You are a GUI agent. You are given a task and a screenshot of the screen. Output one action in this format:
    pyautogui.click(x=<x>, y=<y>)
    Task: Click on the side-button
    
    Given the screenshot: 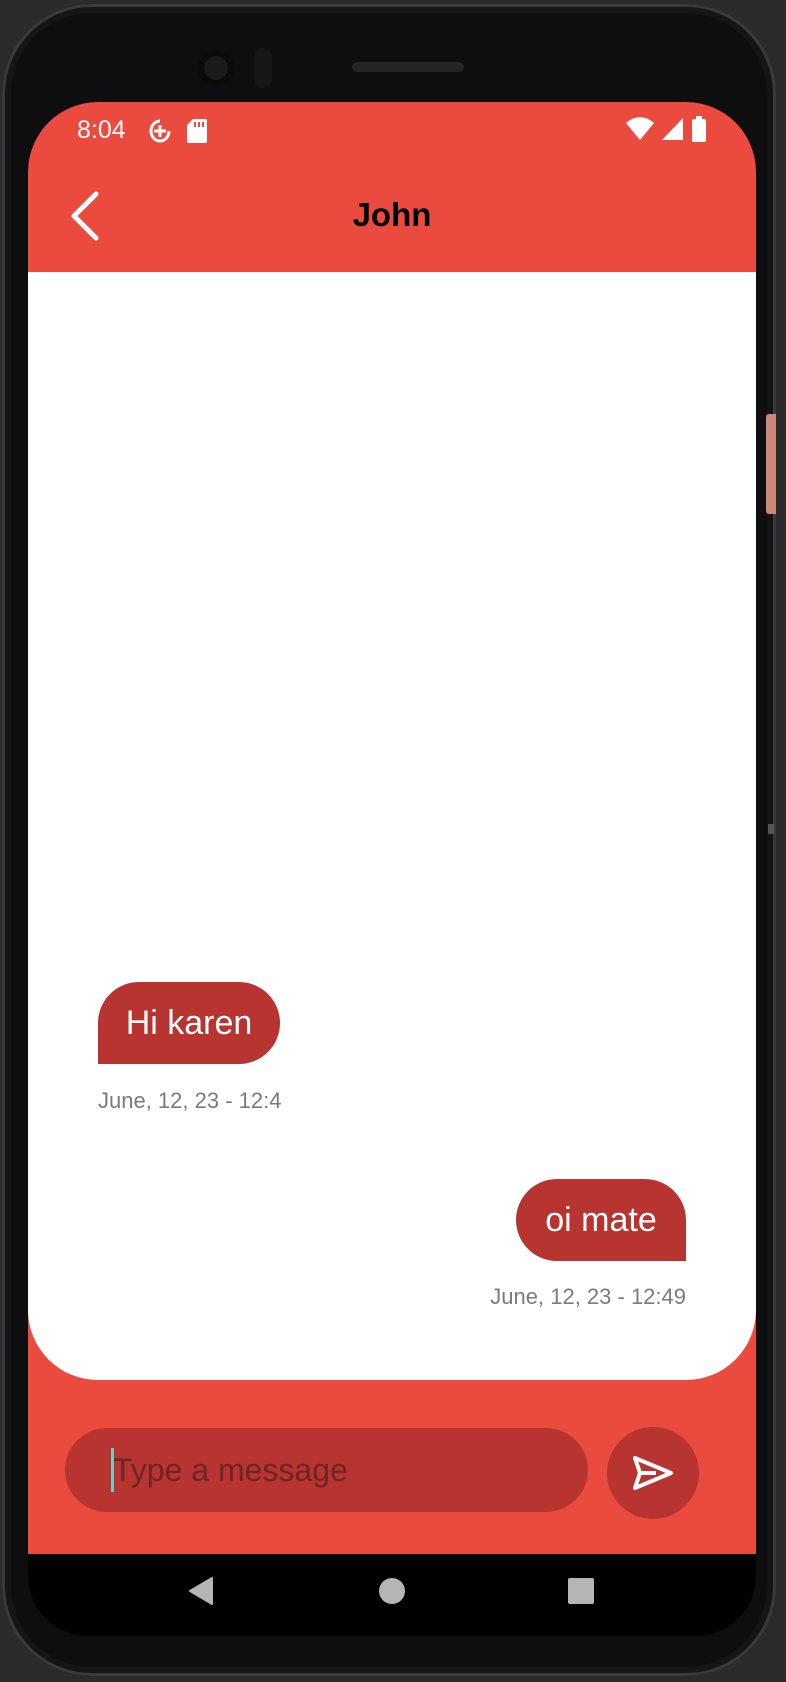 What is the action you would take?
    pyautogui.click(x=771, y=464)
    